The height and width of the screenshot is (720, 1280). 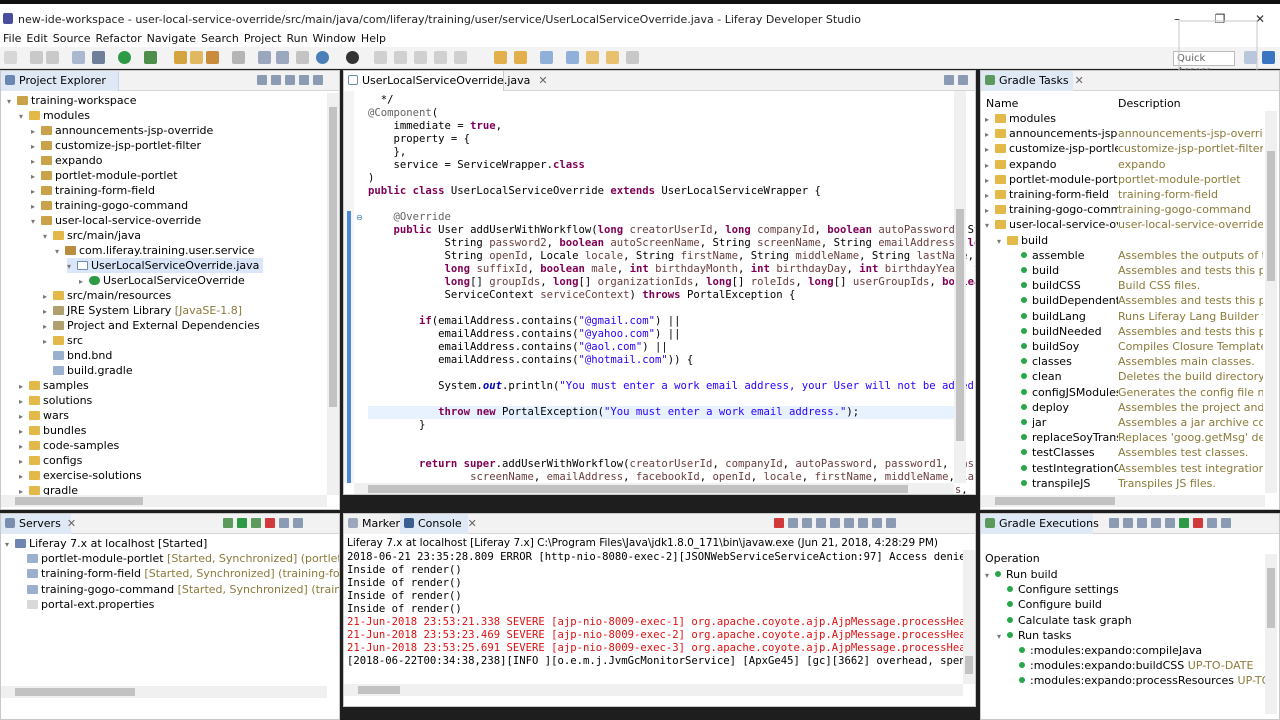 What do you see at coordinates (1114, 523) in the screenshot?
I see `expand-all-icon` at bounding box center [1114, 523].